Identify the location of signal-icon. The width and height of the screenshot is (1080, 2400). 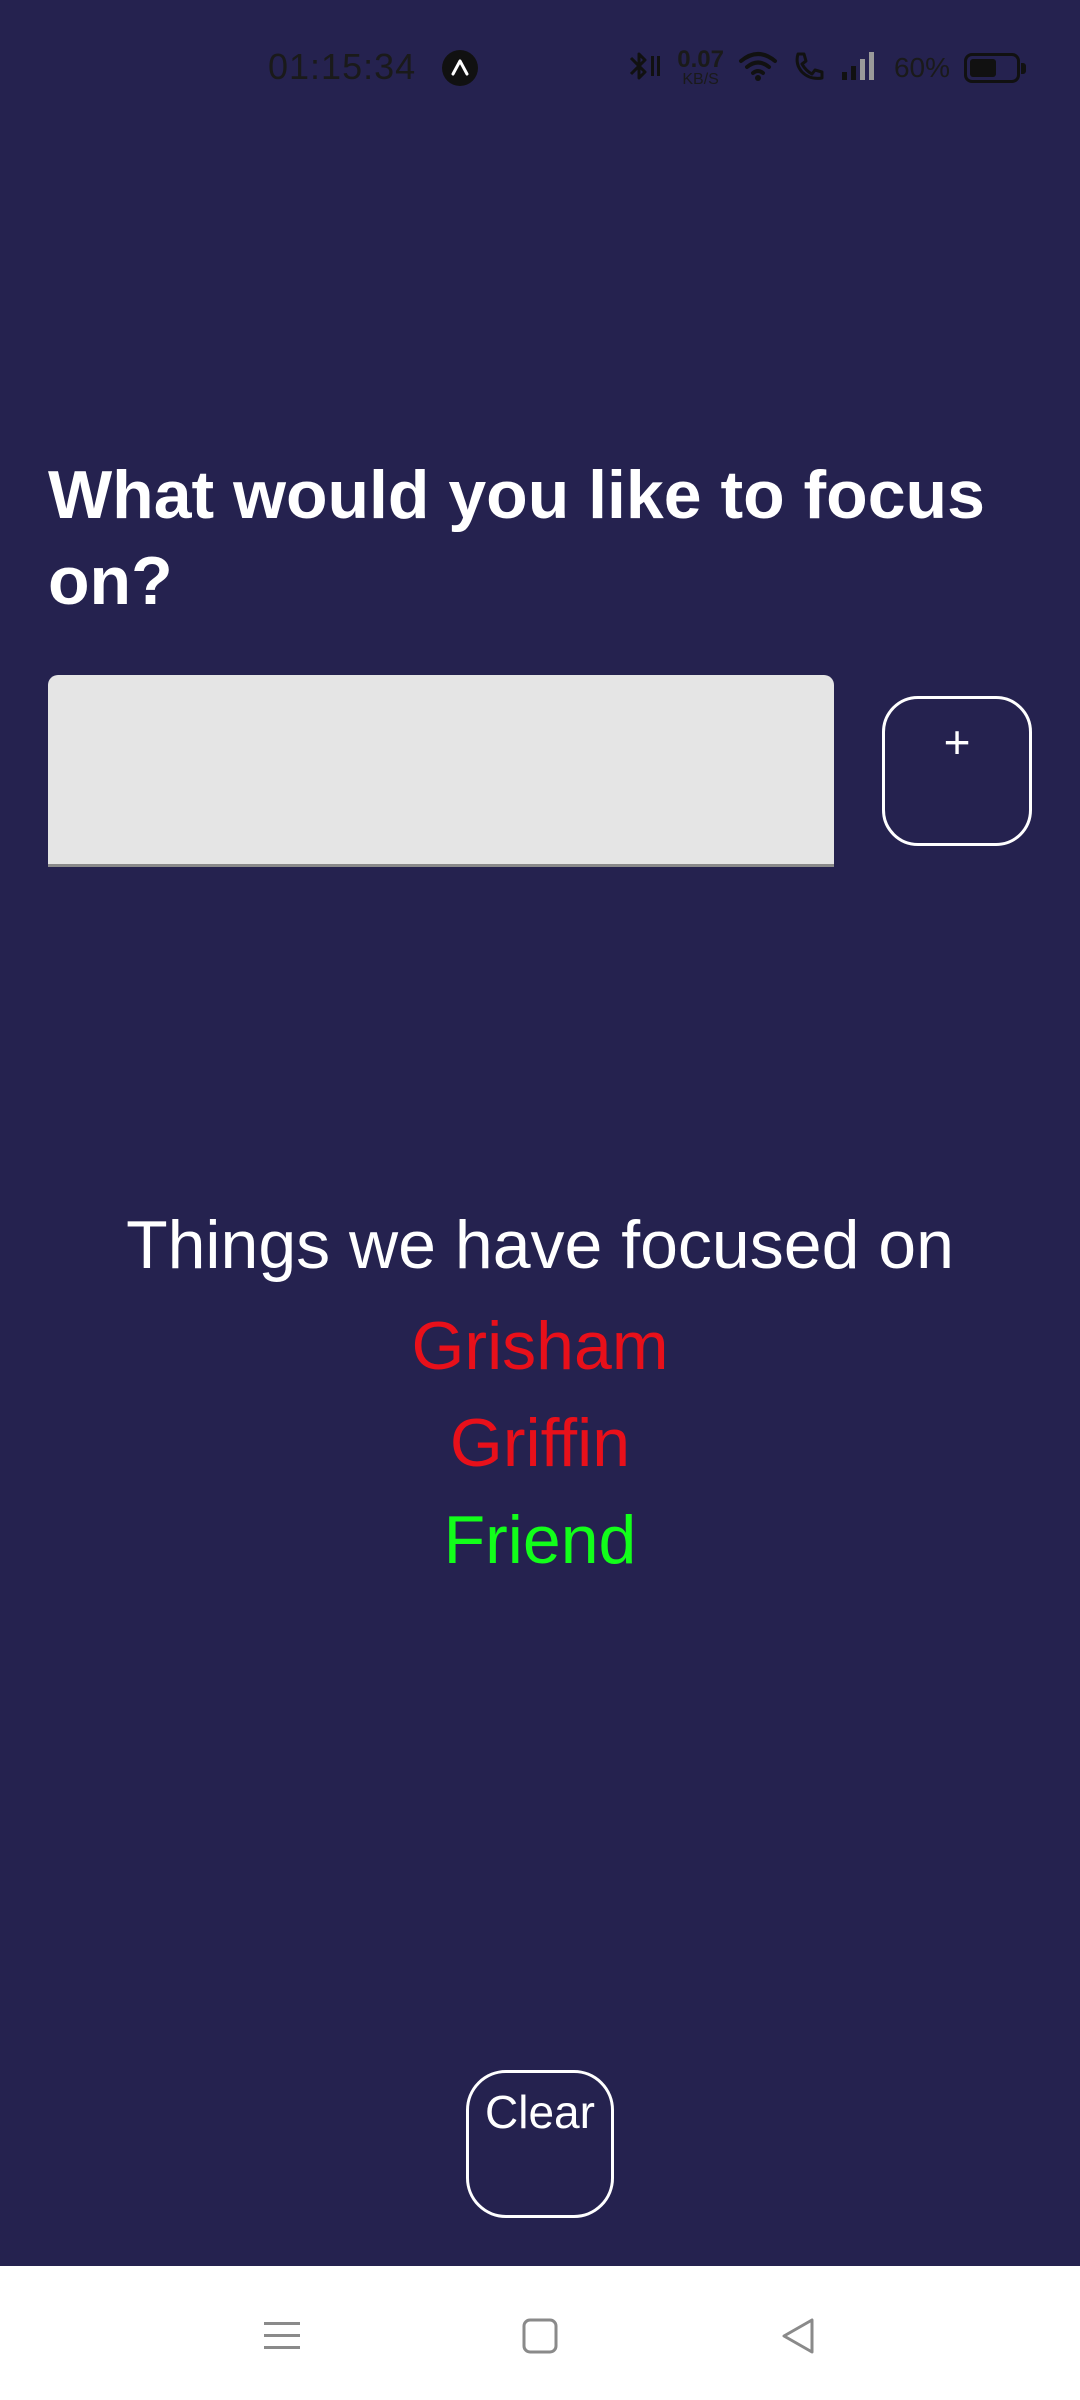
(860, 68).